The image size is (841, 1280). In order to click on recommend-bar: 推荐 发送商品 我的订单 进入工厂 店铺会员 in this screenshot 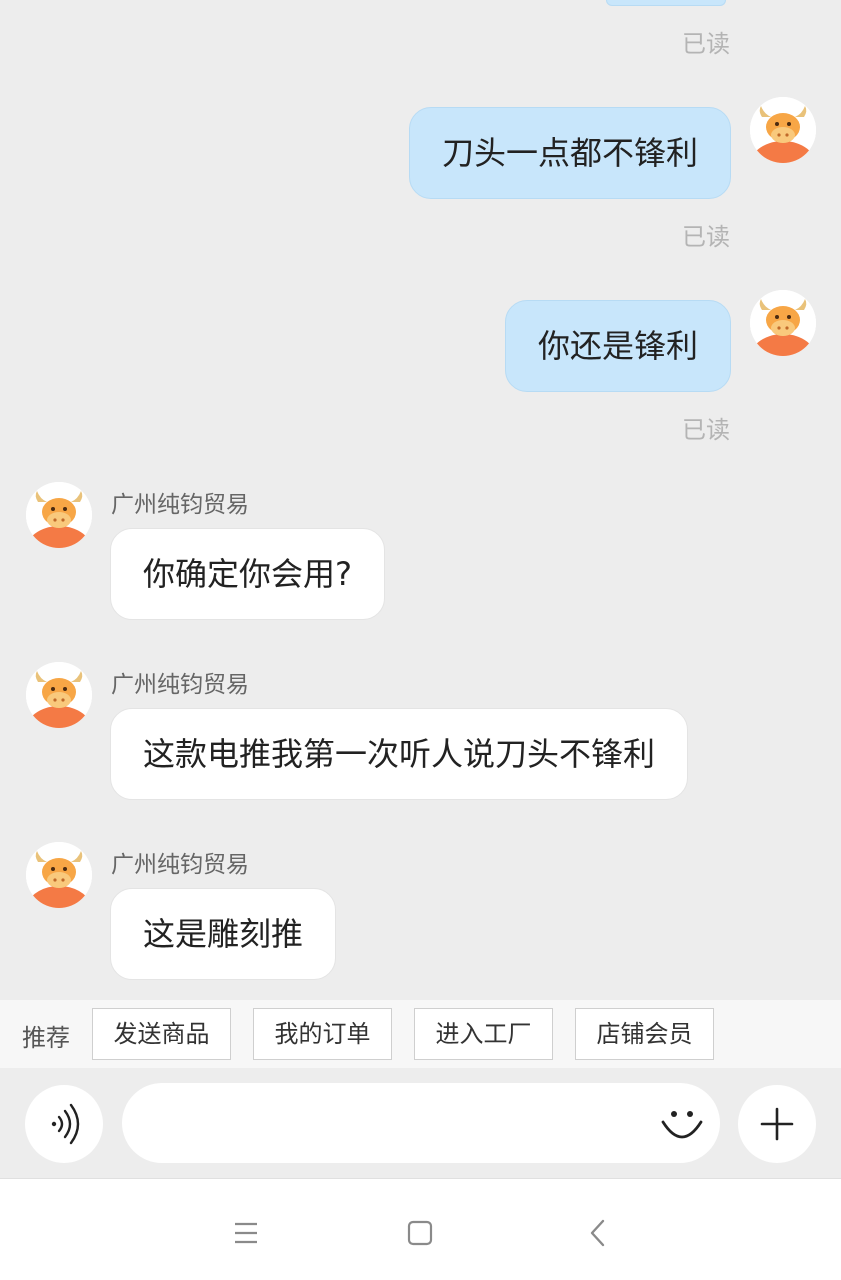, I will do `click(420, 1034)`.